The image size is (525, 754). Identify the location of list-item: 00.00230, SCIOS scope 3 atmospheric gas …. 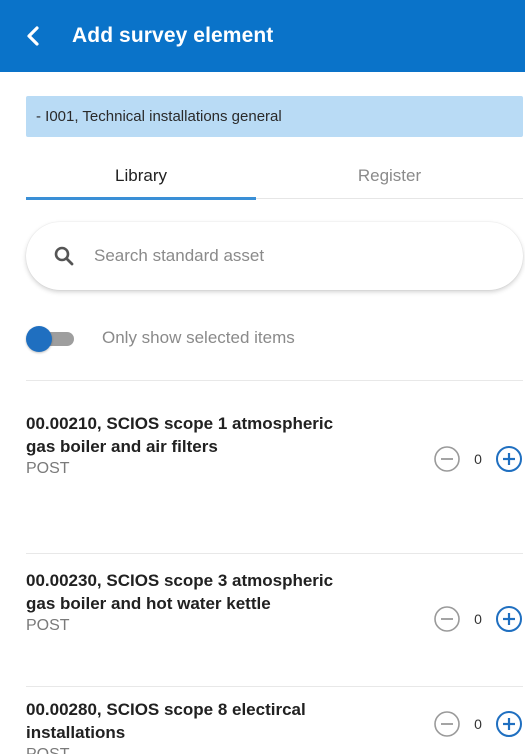
(274, 625).